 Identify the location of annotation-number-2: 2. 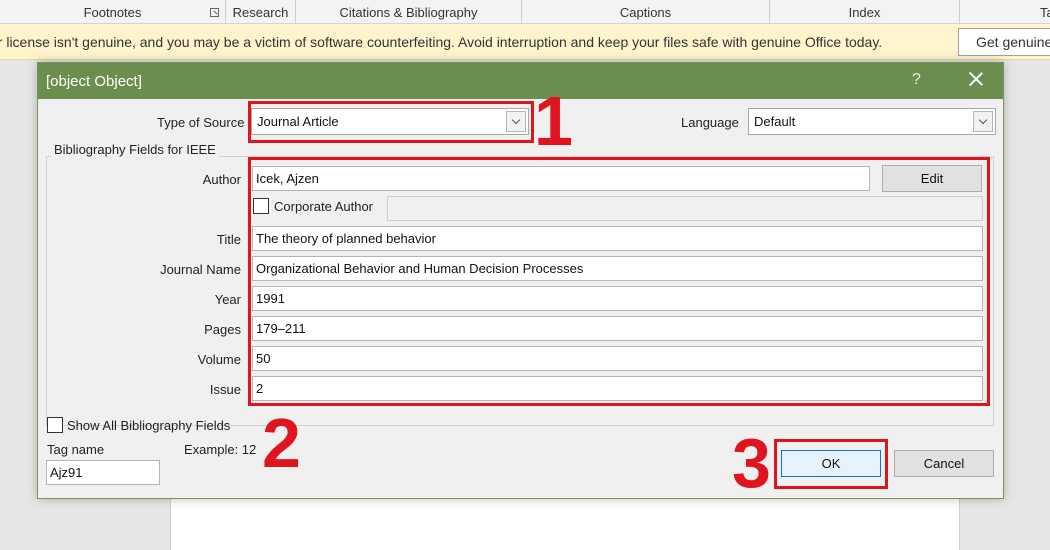
(281, 443).